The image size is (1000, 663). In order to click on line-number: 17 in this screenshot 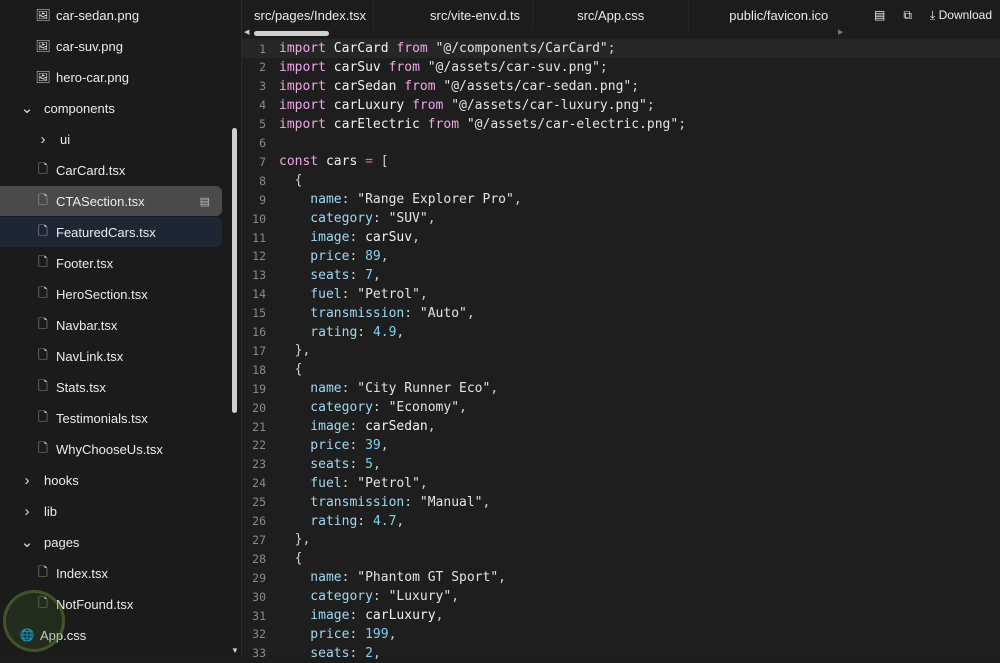, I will do `click(259, 350)`.